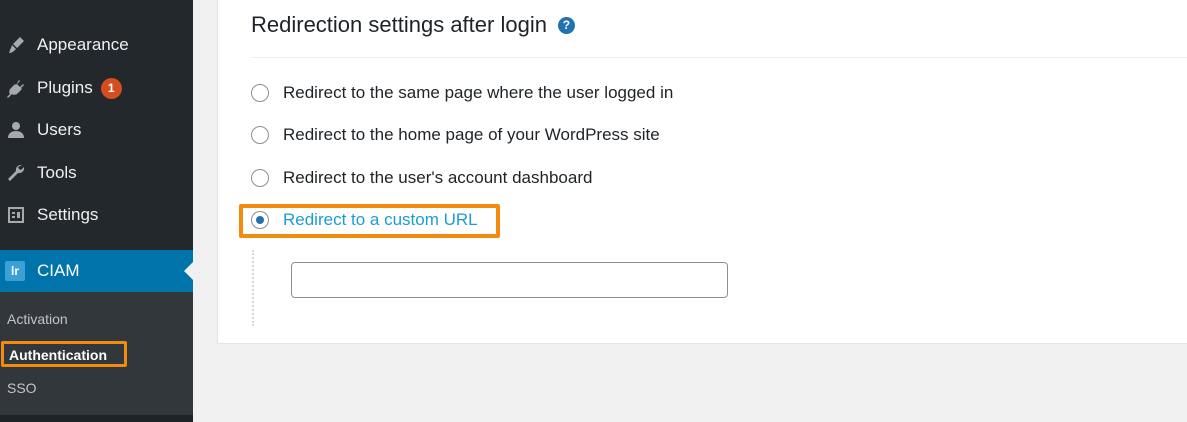 The image size is (1187, 422). I want to click on sidebar-item-label: Settings, so click(68, 214).